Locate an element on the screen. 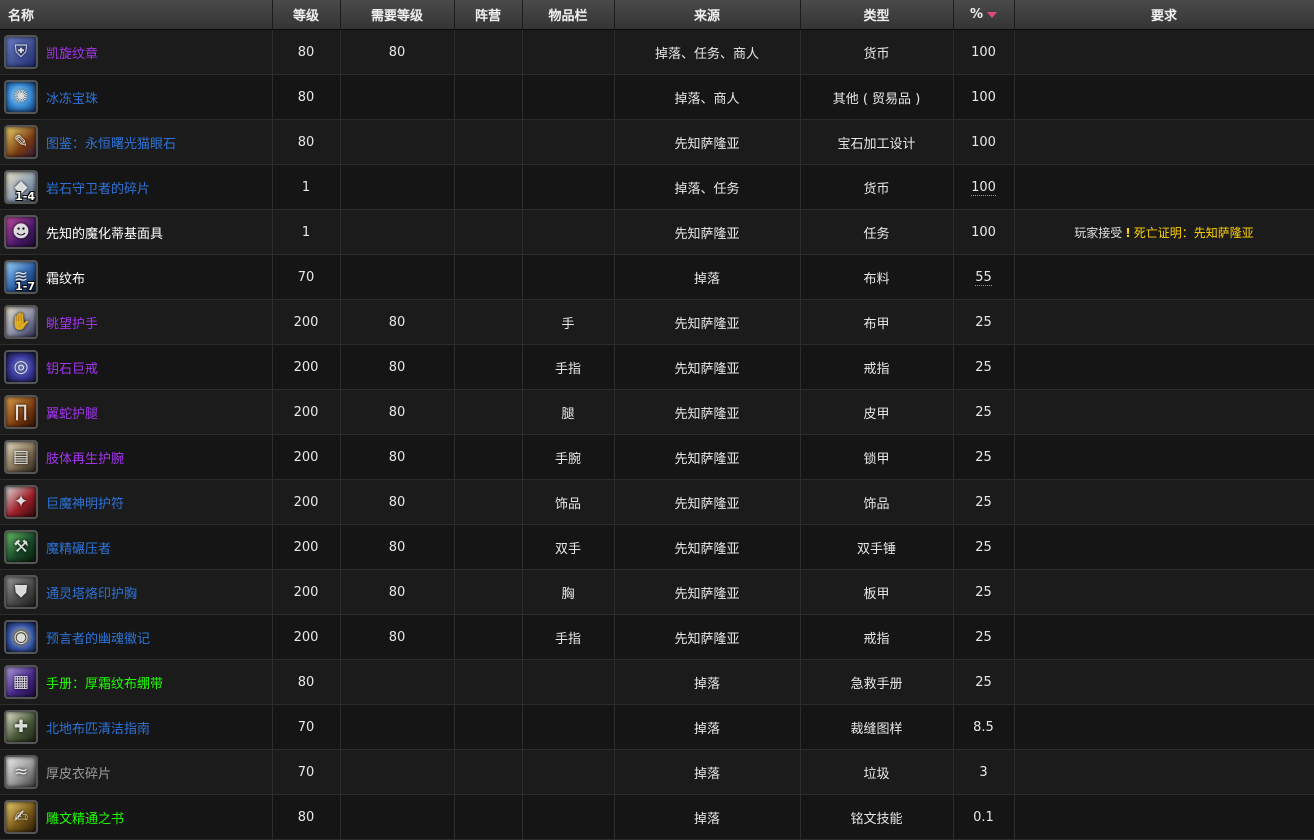 This screenshot has height=840, width=1314. emblem-icon: ⛨ is located at coordinates (21, 52).